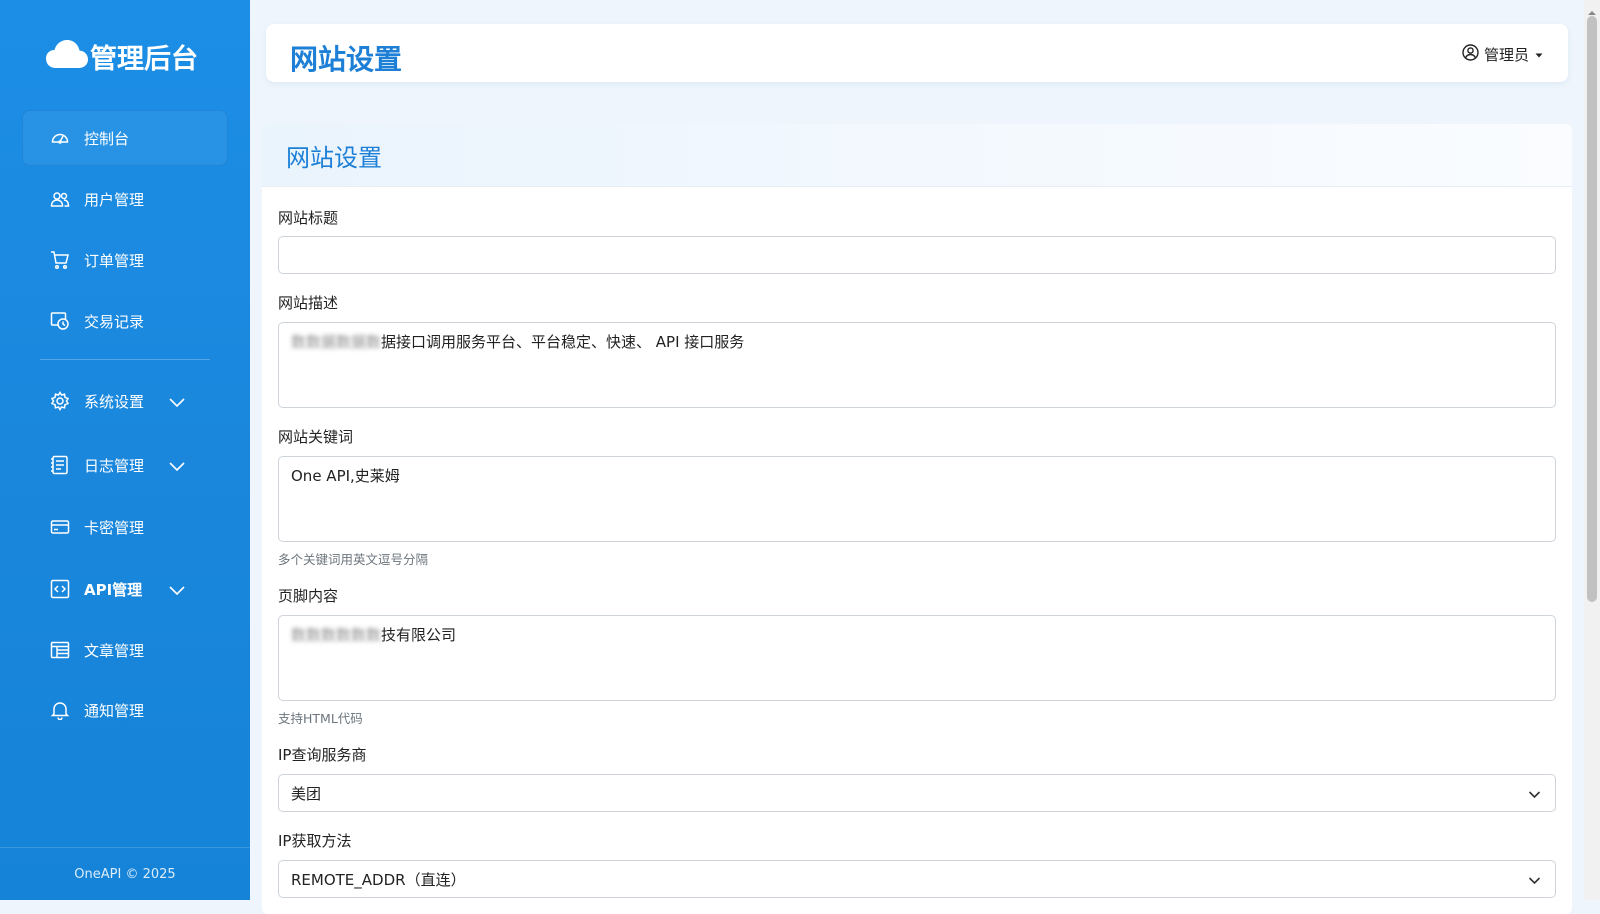 The height and width of the screenshot is (914, 1600). I want to click on redacted-text: 数数据数据数, so click(336, 342).